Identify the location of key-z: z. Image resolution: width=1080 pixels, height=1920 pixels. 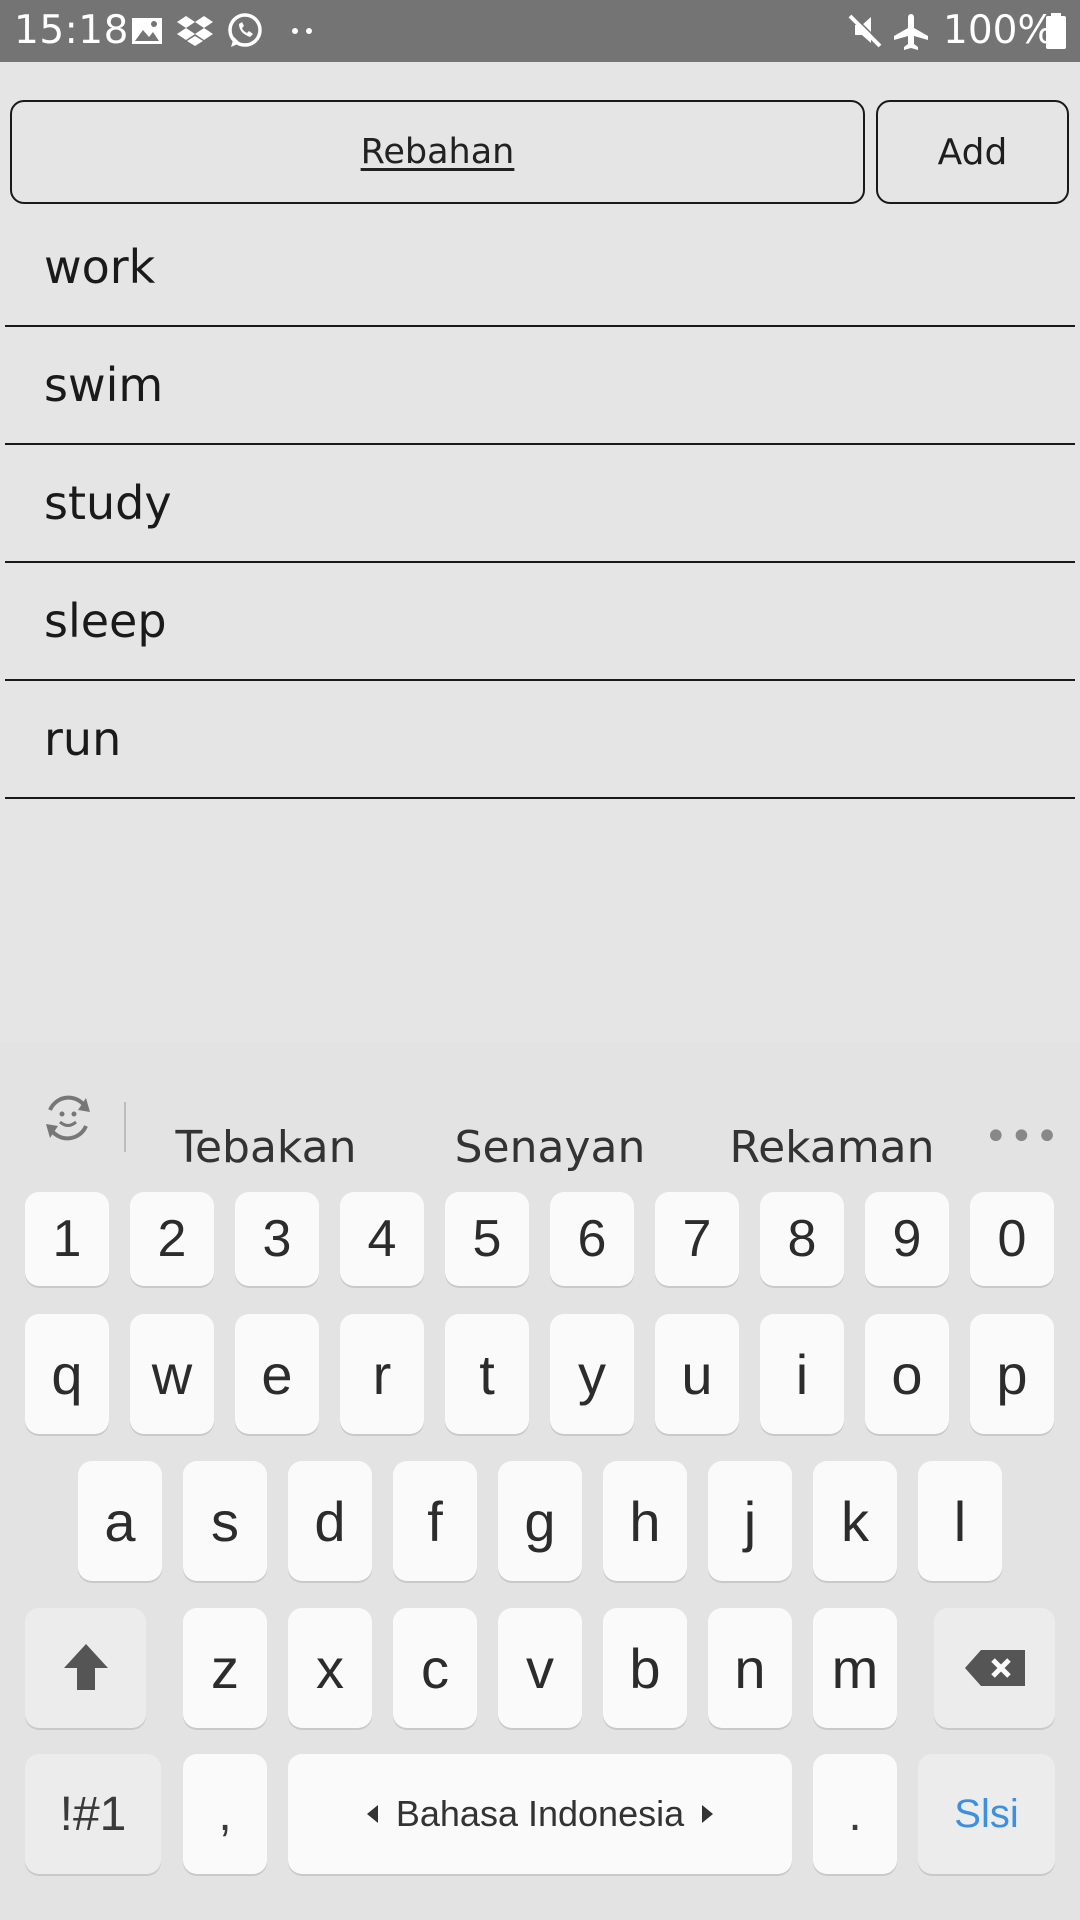
(225, 1668).